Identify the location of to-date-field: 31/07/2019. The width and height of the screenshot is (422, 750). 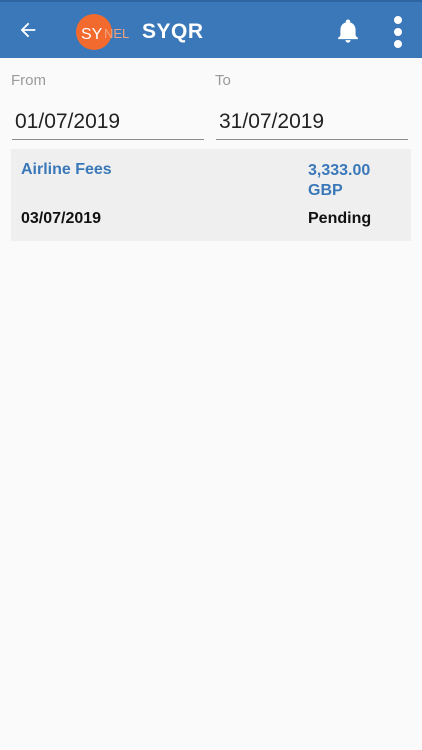
(312, 122).